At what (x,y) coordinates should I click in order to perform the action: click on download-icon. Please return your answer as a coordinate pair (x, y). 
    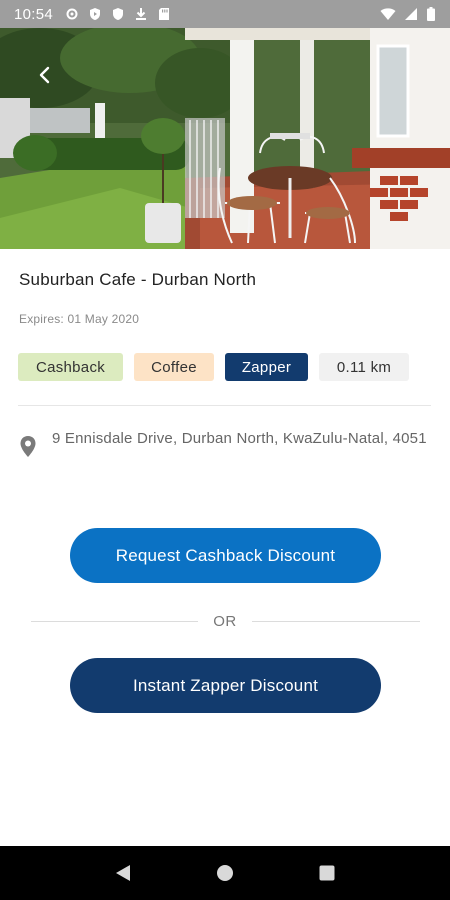
    Looking at the image, I should click on (141, 14).